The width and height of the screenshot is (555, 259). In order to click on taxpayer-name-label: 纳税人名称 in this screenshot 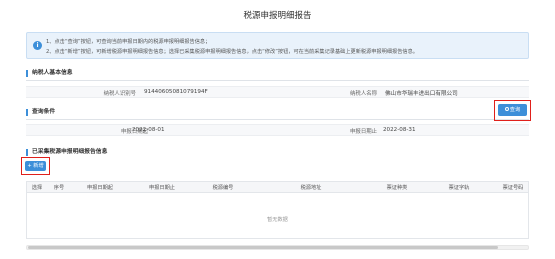, I will do `click(363, 94)`.